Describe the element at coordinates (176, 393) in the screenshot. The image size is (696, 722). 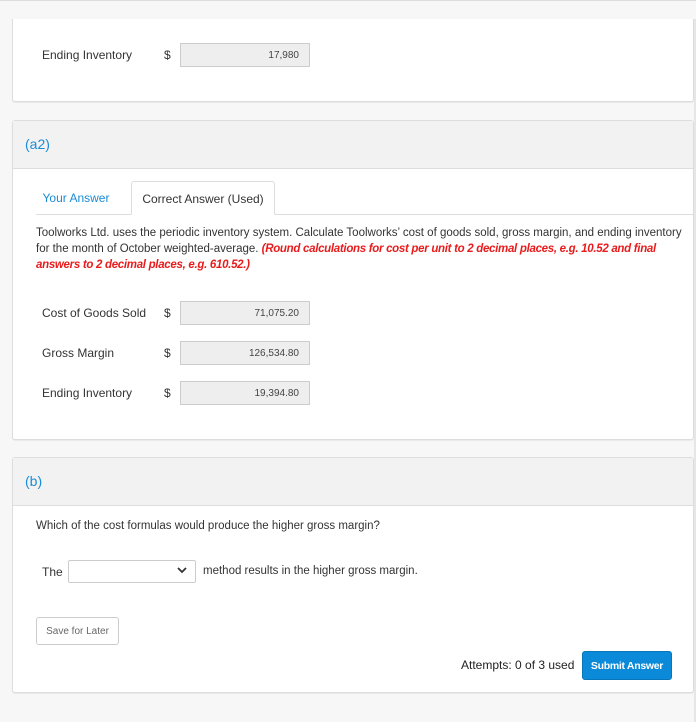
I see `ending-inventory-row: Ending Inventory $ 19,394.80` at that location.